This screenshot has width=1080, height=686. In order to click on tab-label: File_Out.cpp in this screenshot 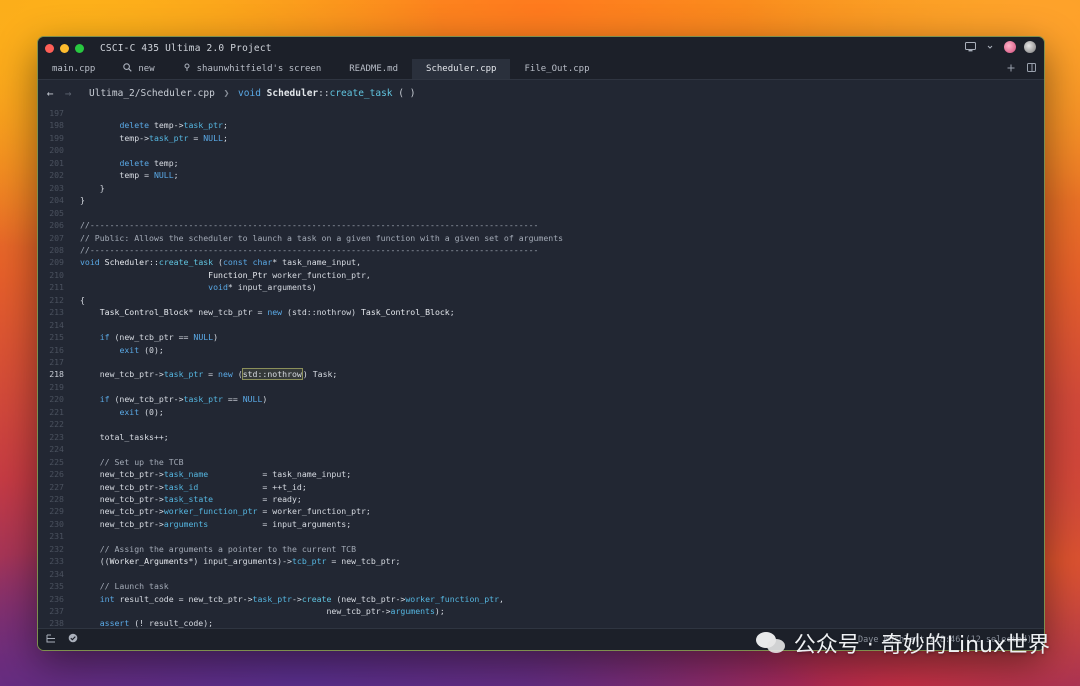, I will do `click(557, 69)`.